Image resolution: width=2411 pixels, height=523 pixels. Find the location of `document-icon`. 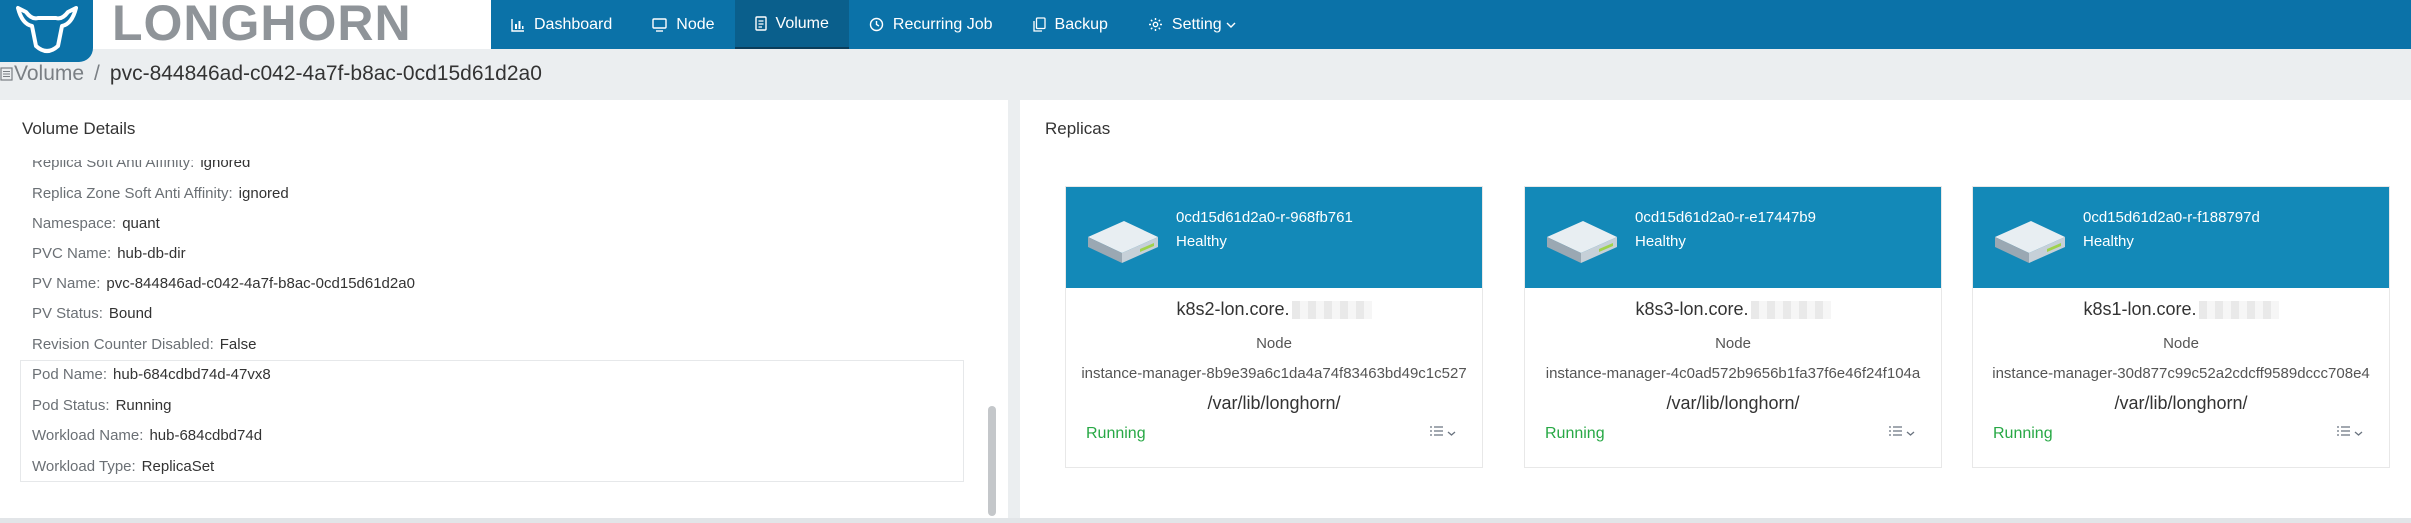

document-icon is located at coordinates (760, 23).